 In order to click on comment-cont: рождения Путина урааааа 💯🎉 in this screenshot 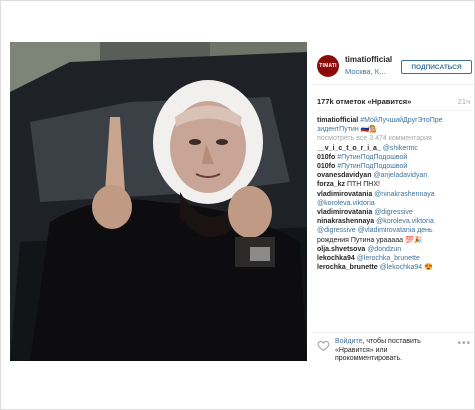, I will do `click(395, 240)`.